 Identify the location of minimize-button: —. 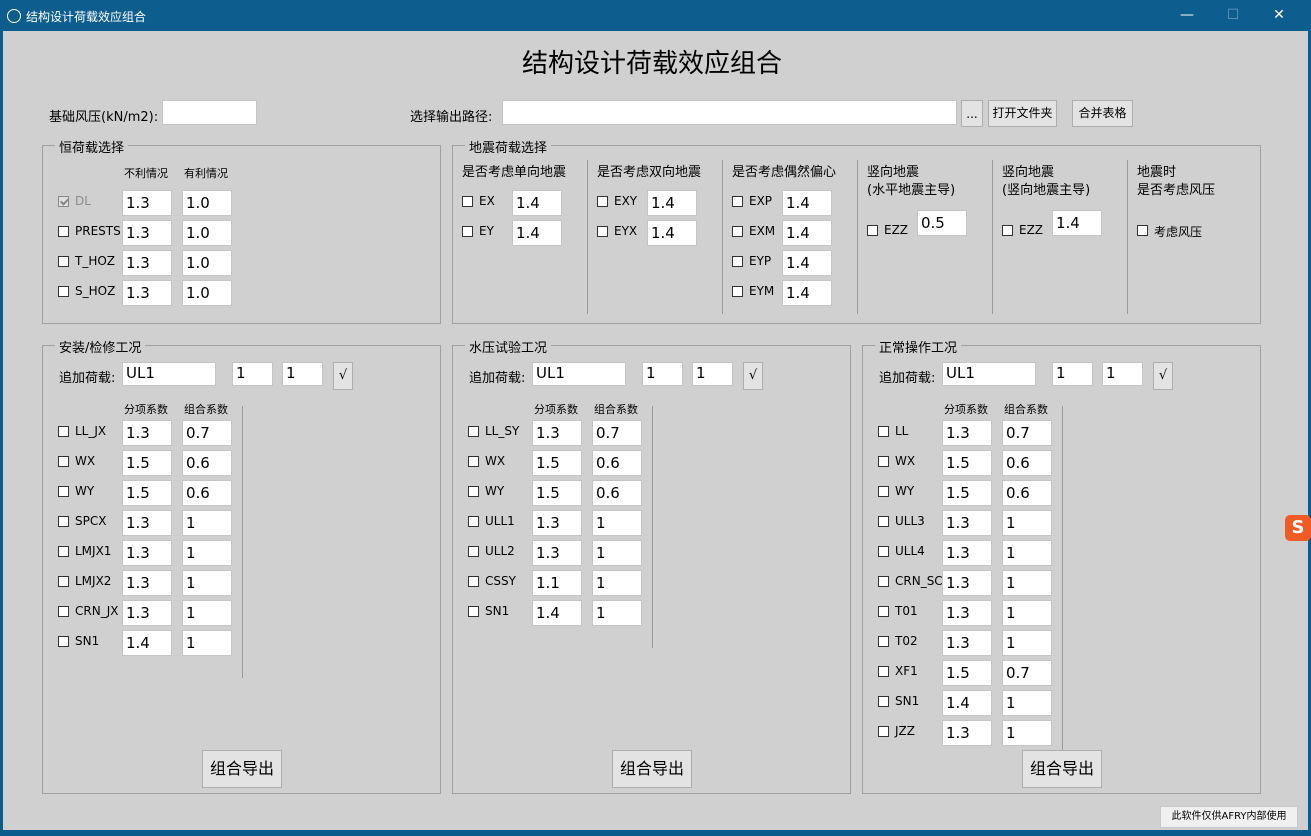
(1187, 15).